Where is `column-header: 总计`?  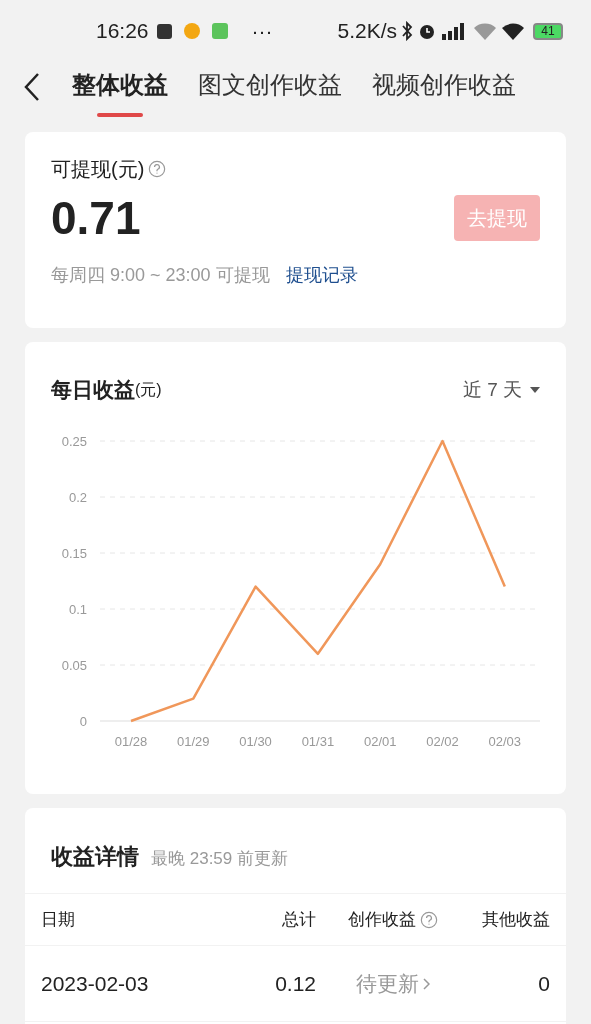
column-header: 总计 is located at coordinates (299, 919).